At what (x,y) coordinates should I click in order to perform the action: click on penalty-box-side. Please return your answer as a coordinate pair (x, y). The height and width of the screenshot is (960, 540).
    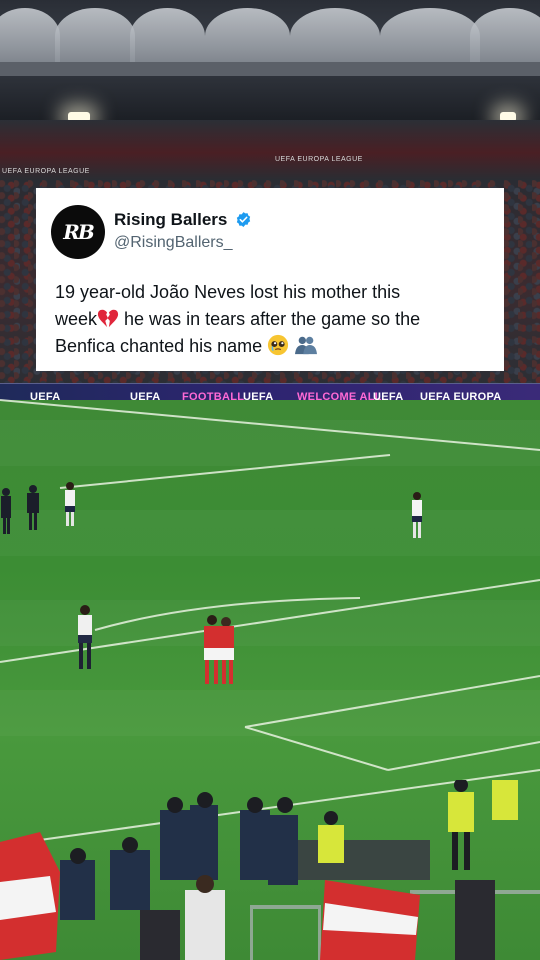
    Looking at the image, I should click on (316, 748).